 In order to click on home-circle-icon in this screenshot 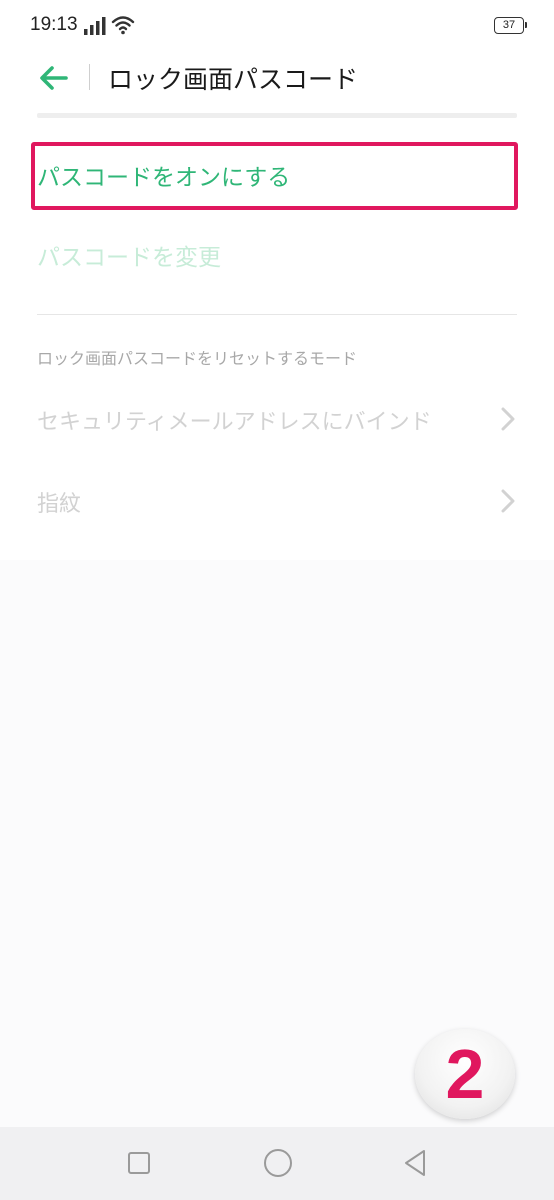, I will do `click(278, 1163)`.